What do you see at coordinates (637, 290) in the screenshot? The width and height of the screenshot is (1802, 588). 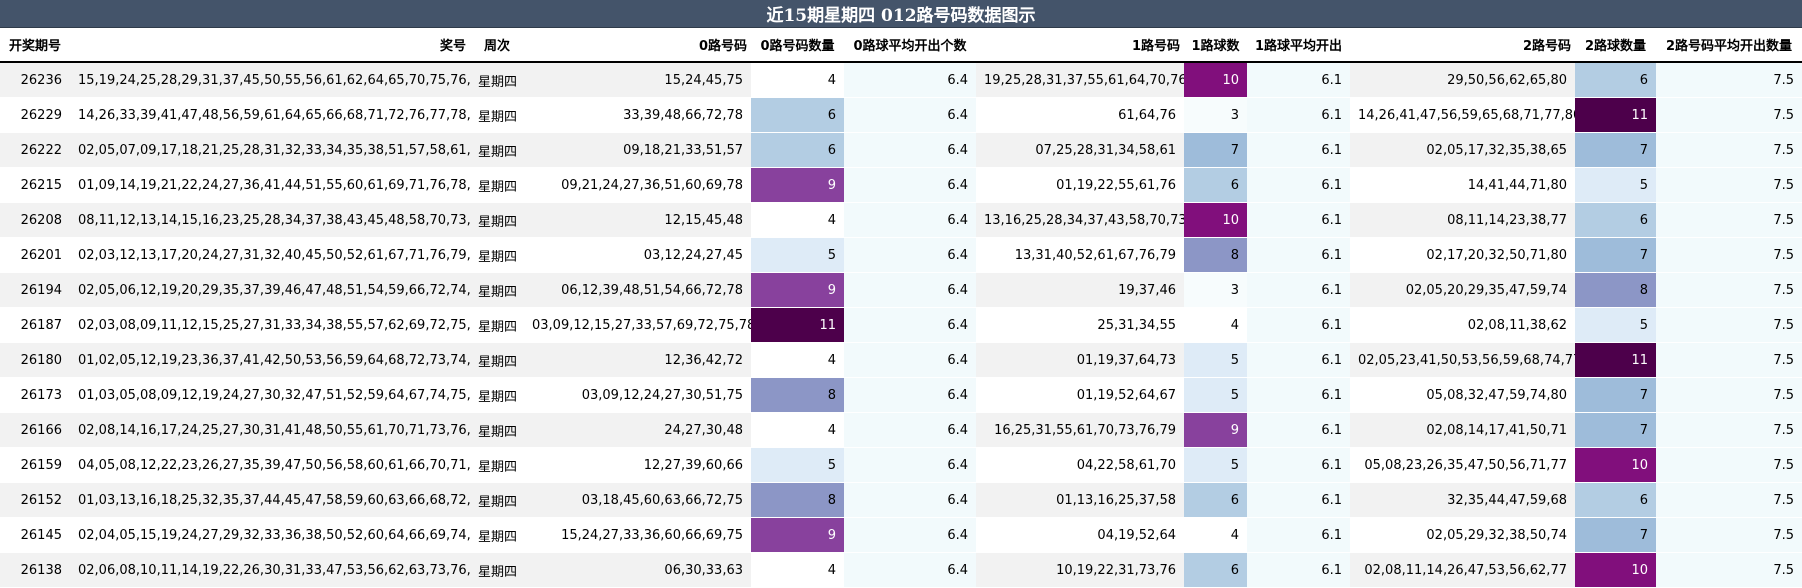 I see `cell-route0-numbers: 06,12,39,48,51,54,66,72,78` at bounding box center [637, 290].